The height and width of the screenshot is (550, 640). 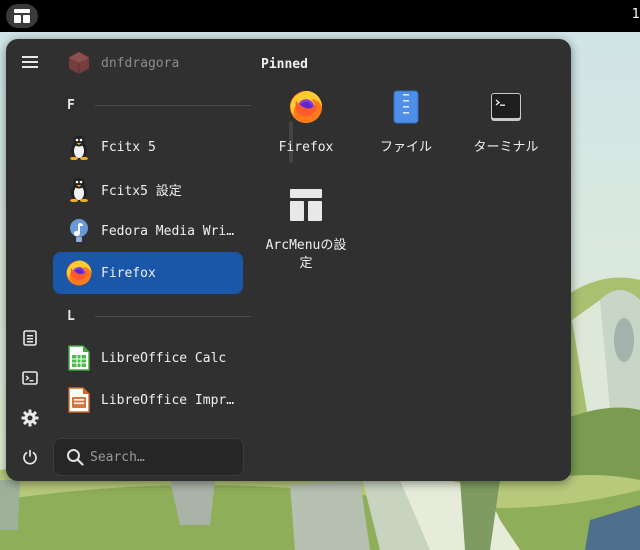 I want to click on app-item-libreoffice-calc: LibreOffice Calc, so click(x=148, y=358).